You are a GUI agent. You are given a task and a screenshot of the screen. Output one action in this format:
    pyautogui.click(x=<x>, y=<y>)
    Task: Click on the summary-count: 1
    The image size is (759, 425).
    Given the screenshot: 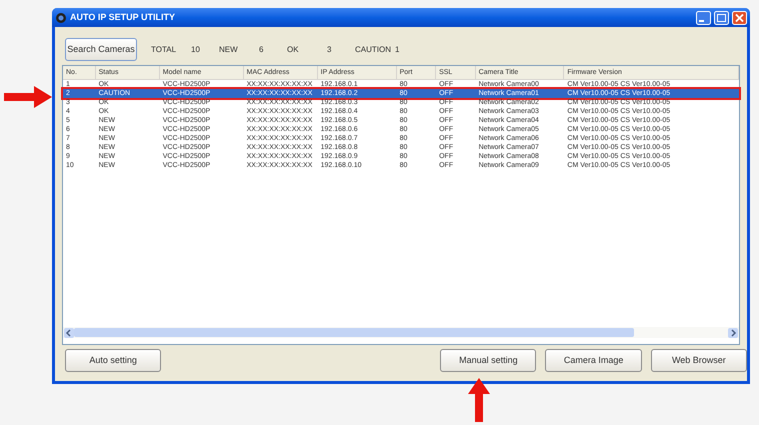 What is the action you would take?
    pyautogui.click(x=397, y=50)
    